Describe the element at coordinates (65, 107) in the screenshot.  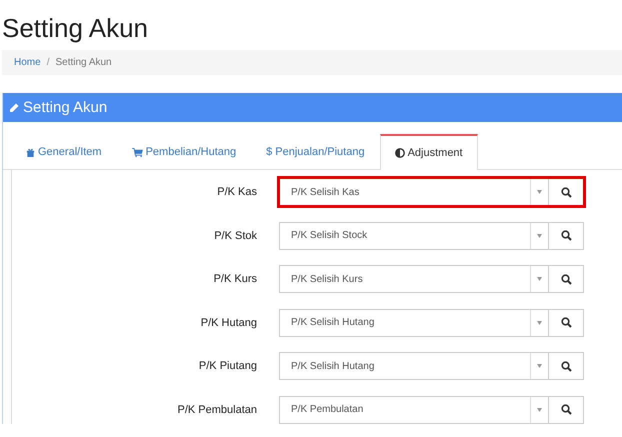
I see `panel-title: Setting Akun` at that location.